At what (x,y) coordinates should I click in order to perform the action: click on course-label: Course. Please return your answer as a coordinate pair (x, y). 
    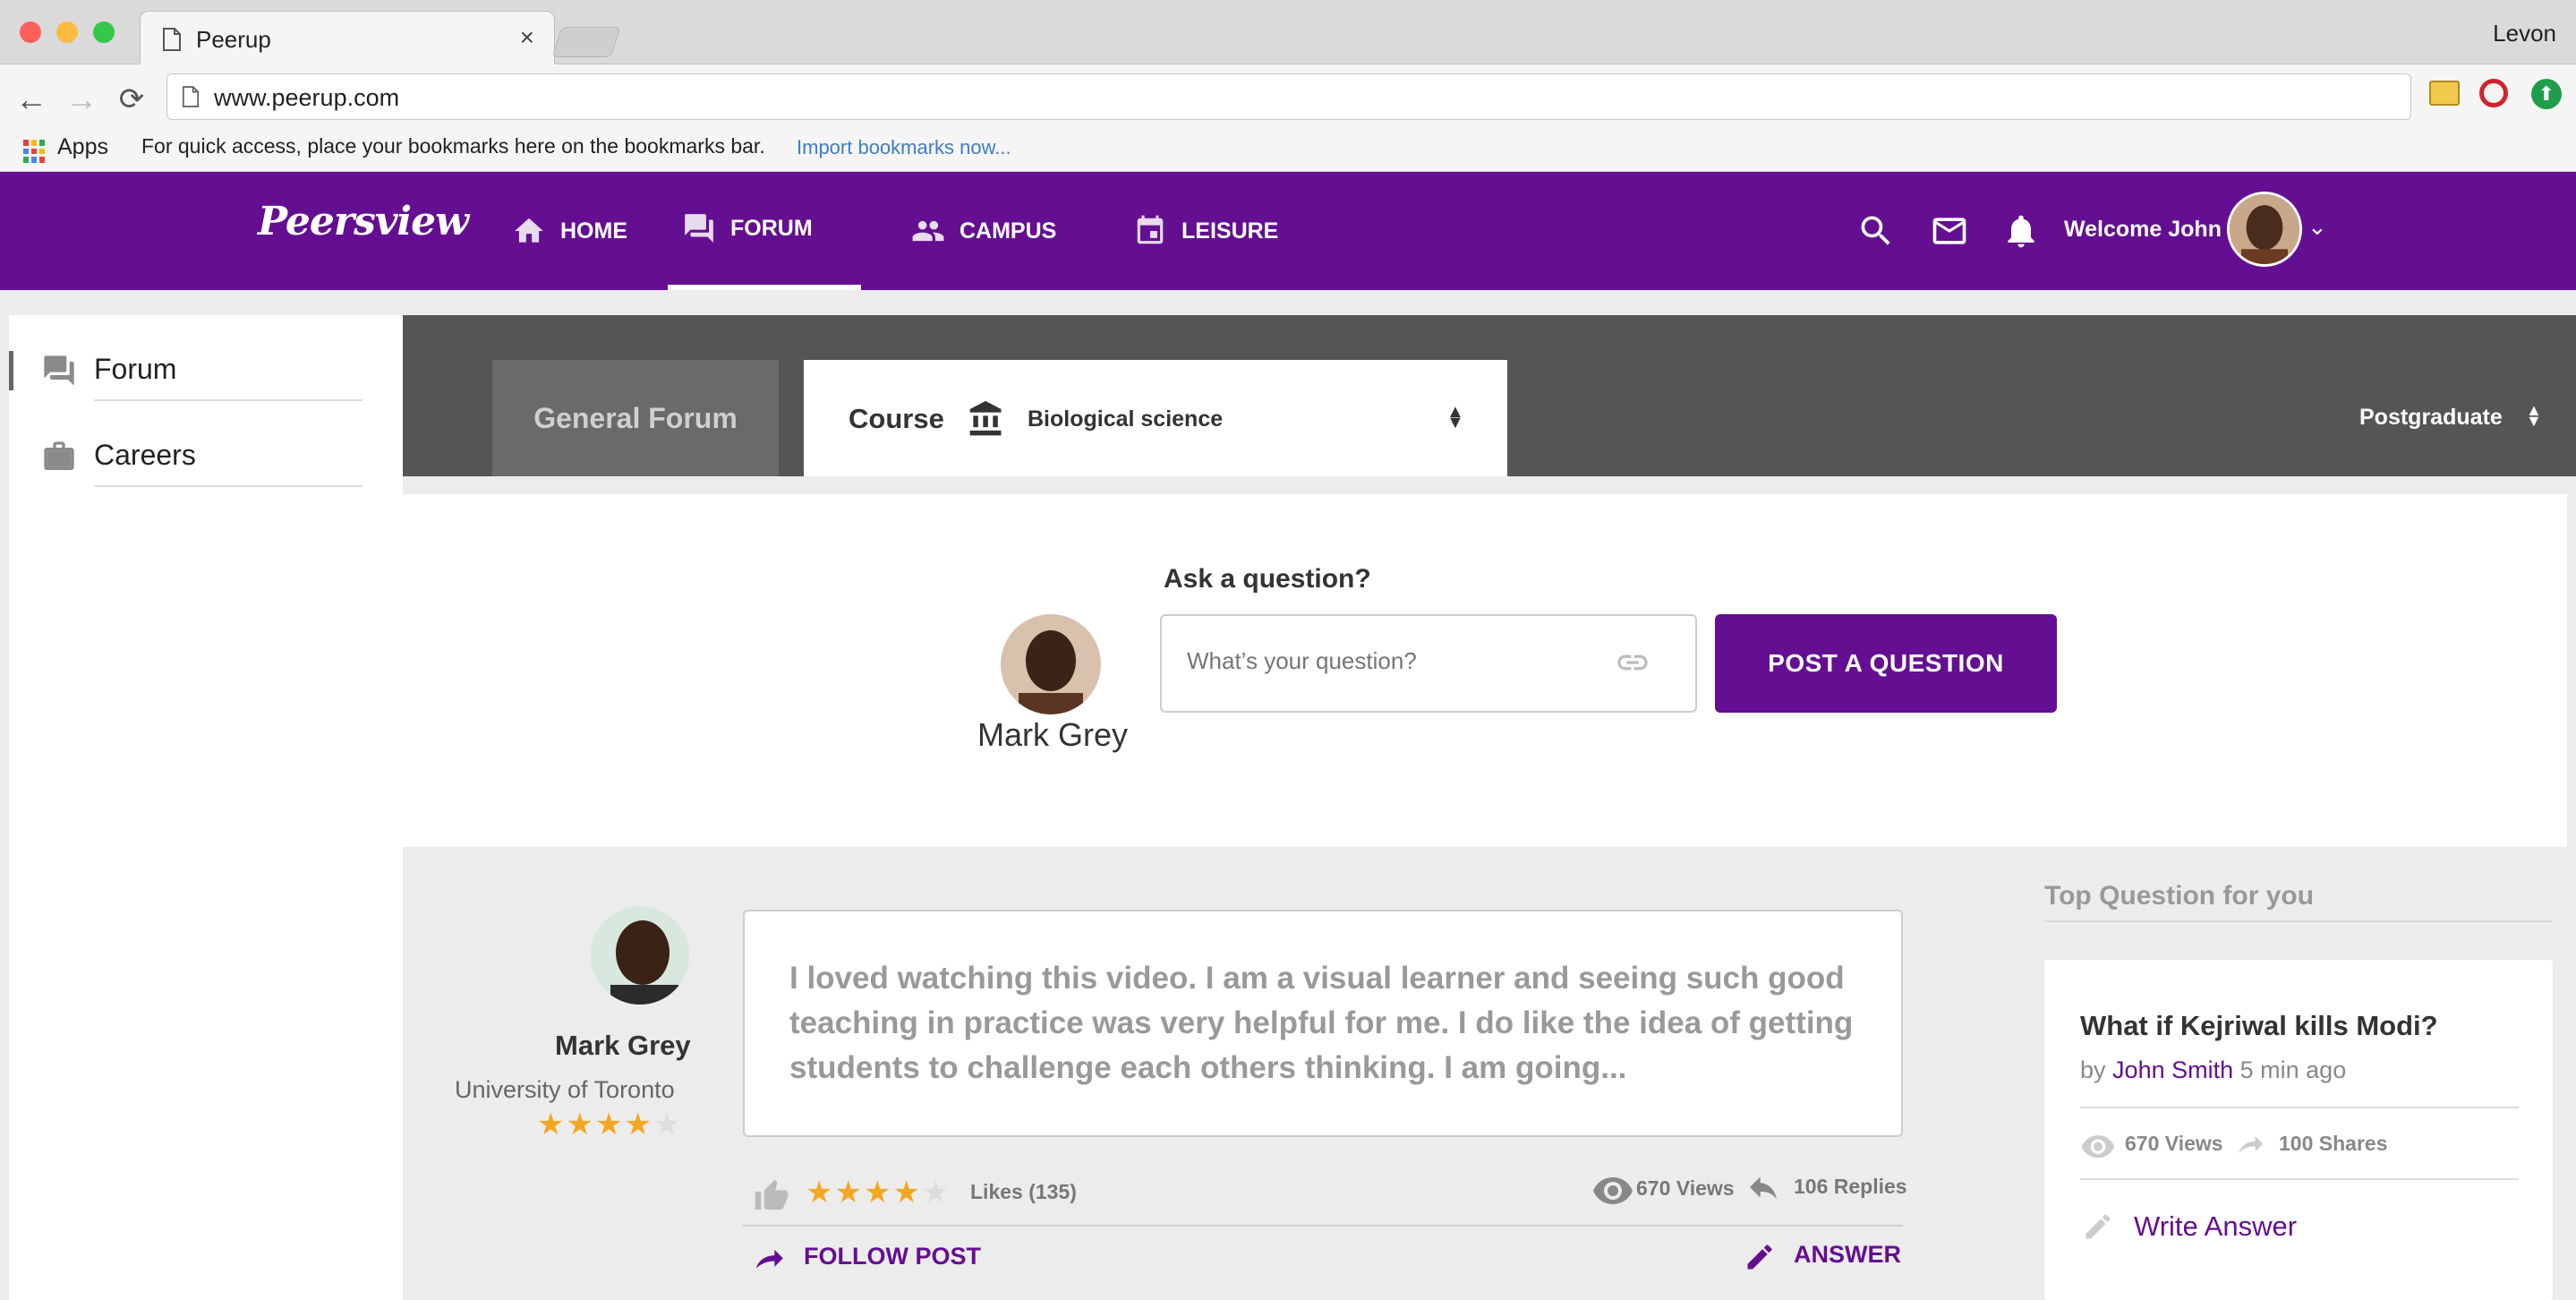
    Looking at the image, I should click on (896, 418).